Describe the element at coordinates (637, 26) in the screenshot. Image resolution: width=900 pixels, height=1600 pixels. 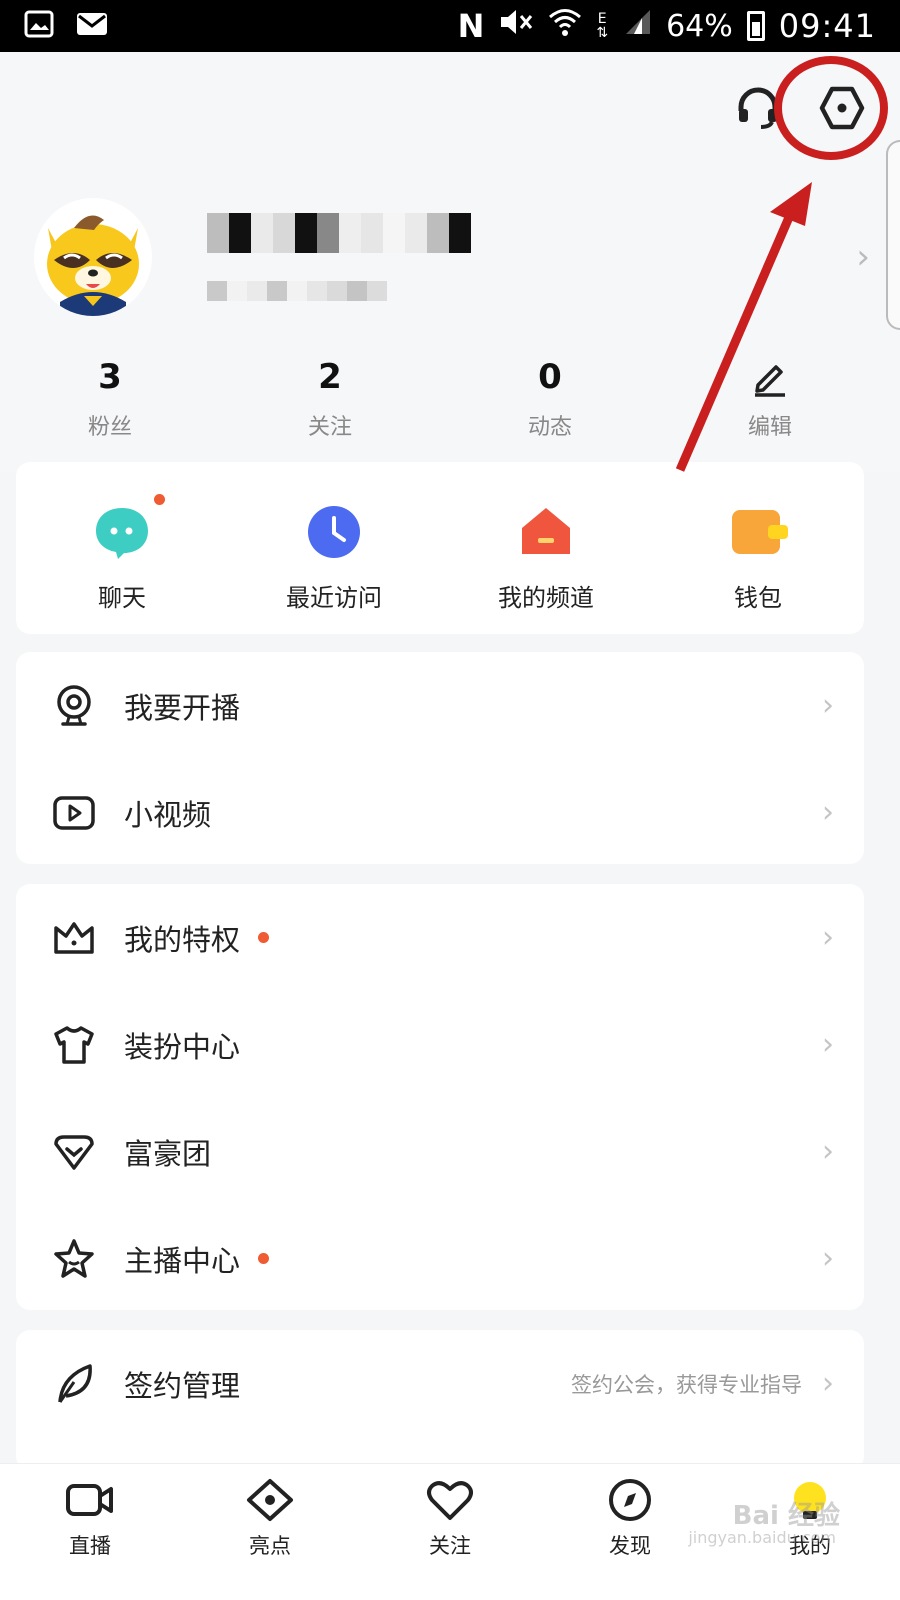
I see `signal-icon` at that location.